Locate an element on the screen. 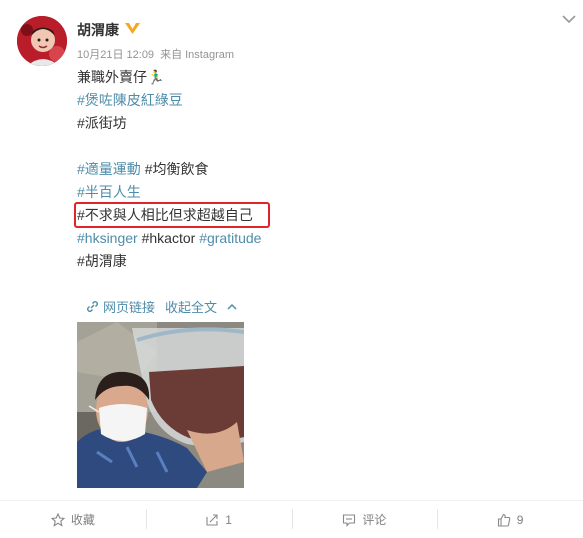  verified-badge-icon is located at coordinates (132, 28).